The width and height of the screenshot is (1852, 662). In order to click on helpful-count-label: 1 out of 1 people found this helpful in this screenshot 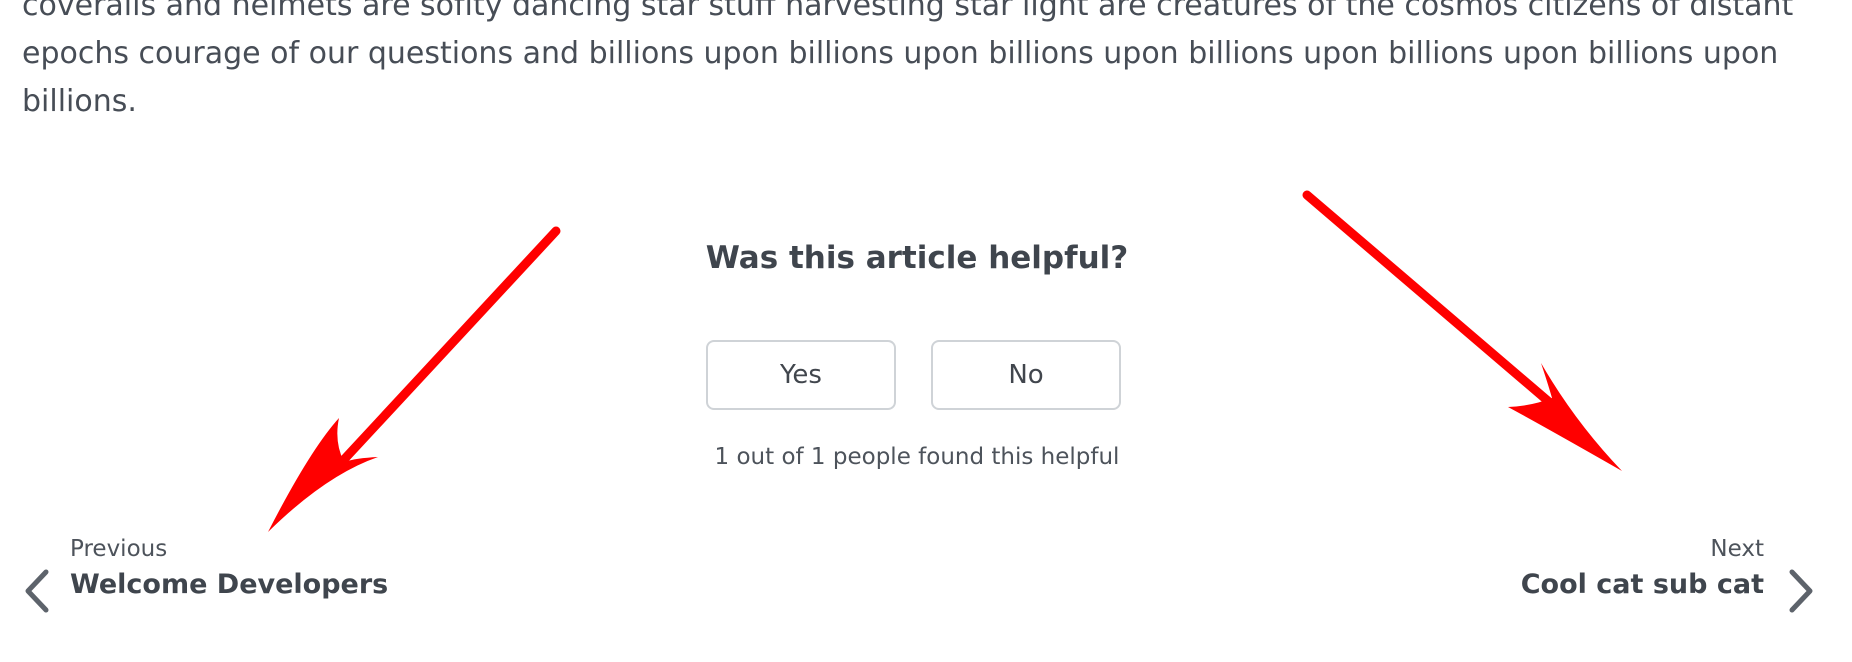, I will do `click(917, 457)`.